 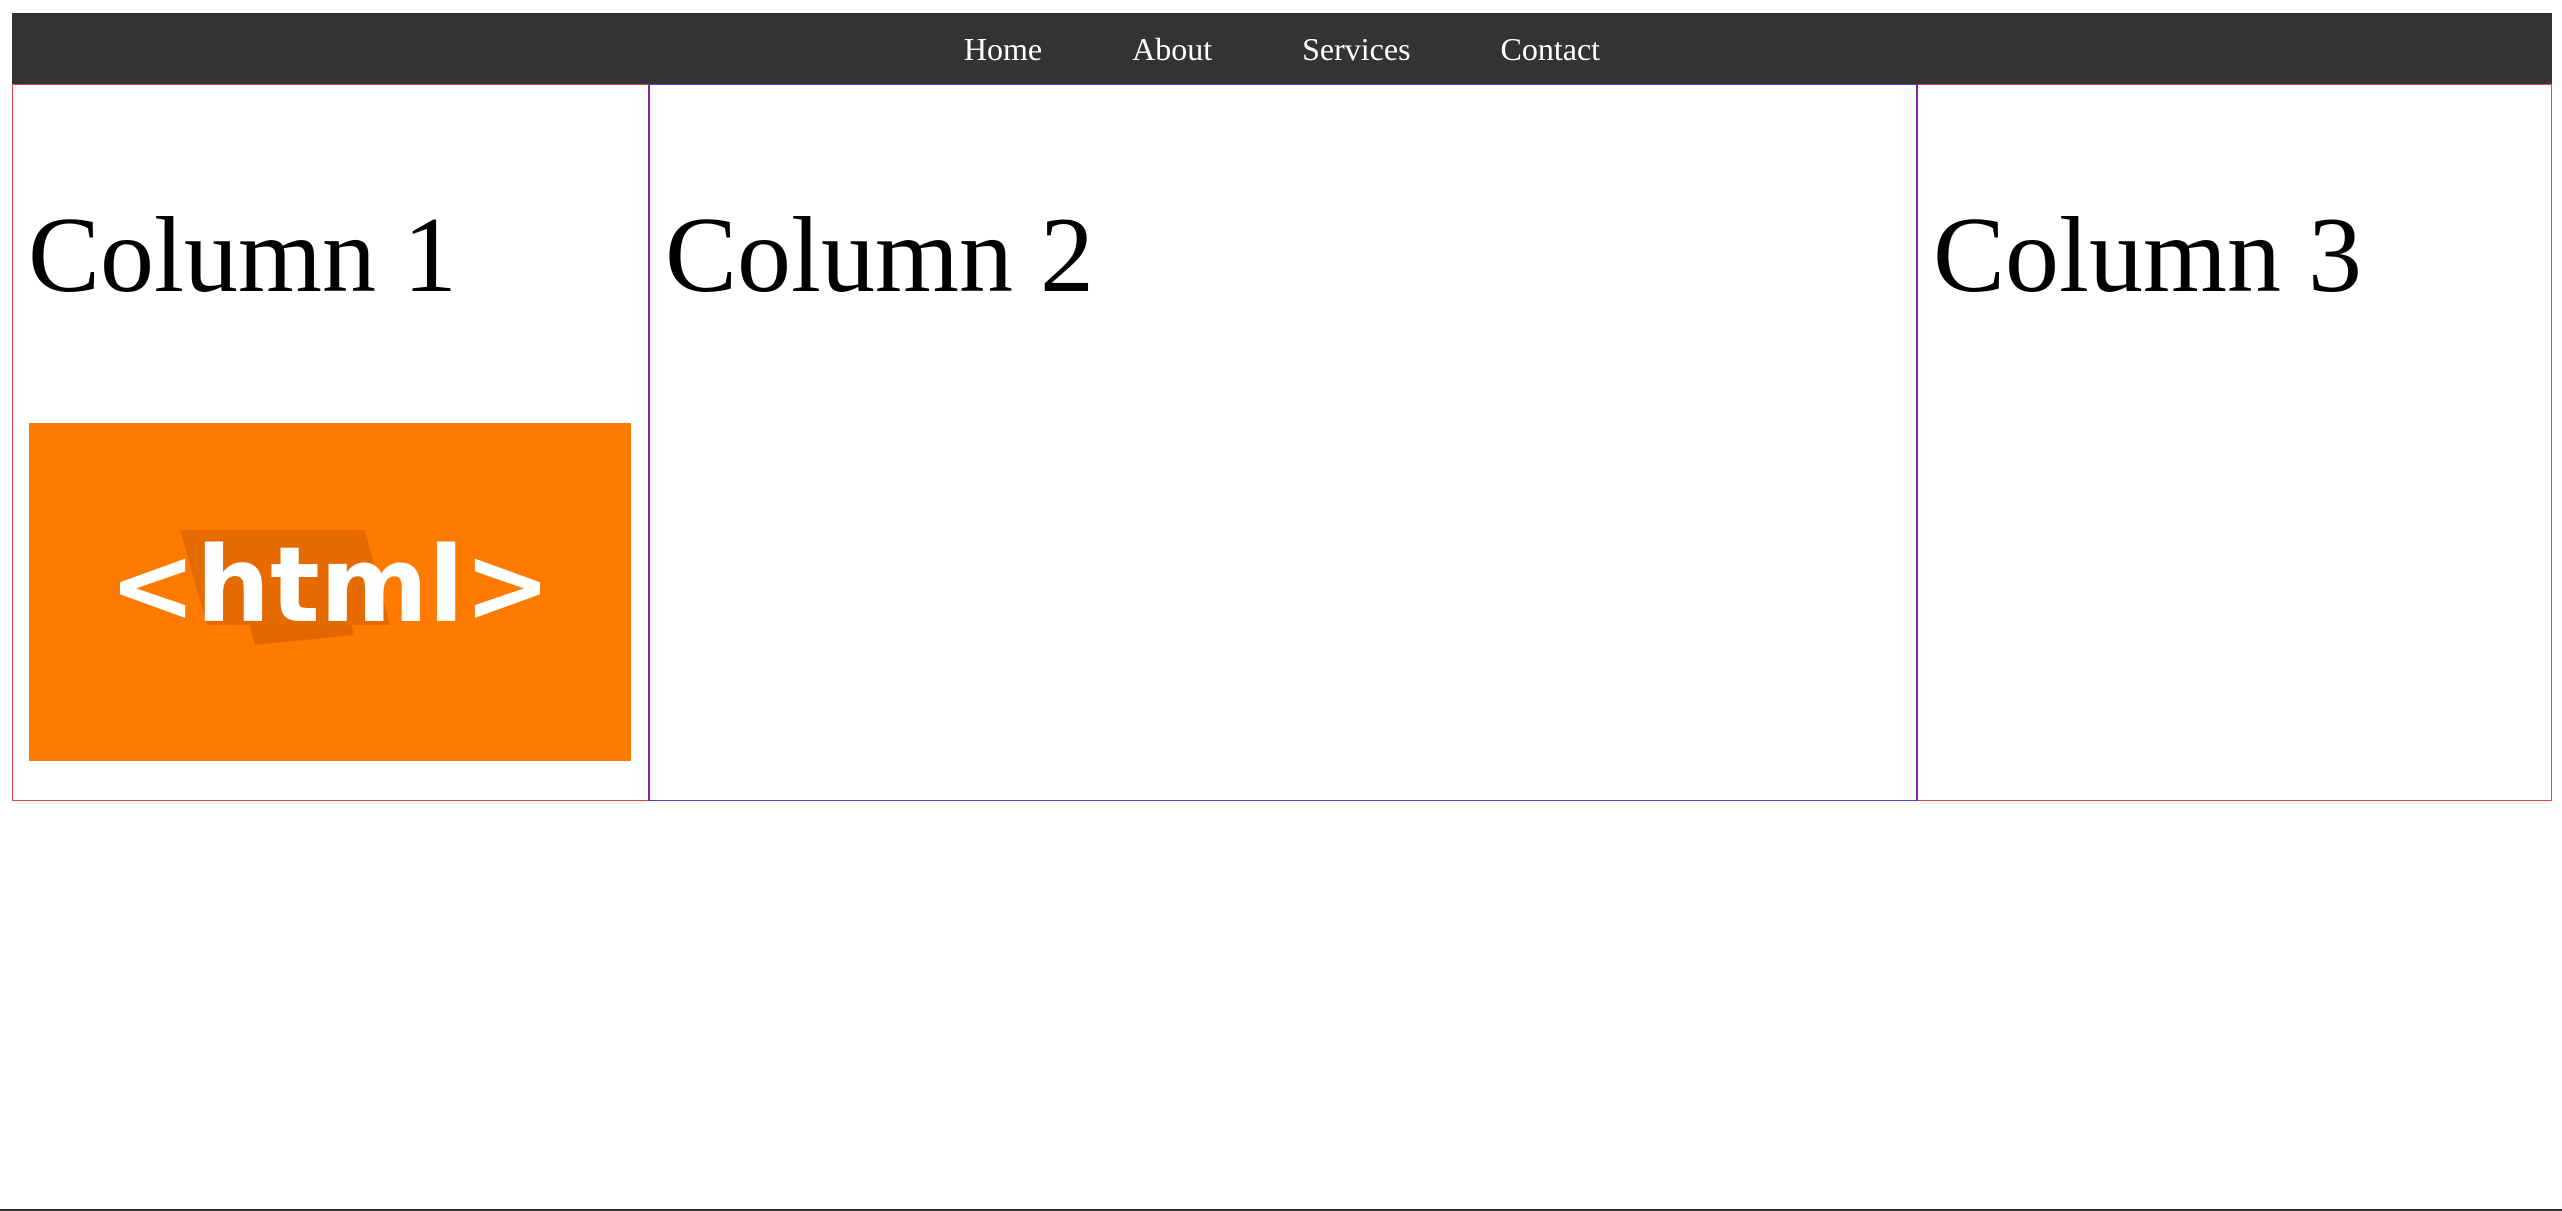 What do you see at coordinates (2235, 442) in the screenshot?
I see `column-3: Column 3` at bounding box center [2235, 442].